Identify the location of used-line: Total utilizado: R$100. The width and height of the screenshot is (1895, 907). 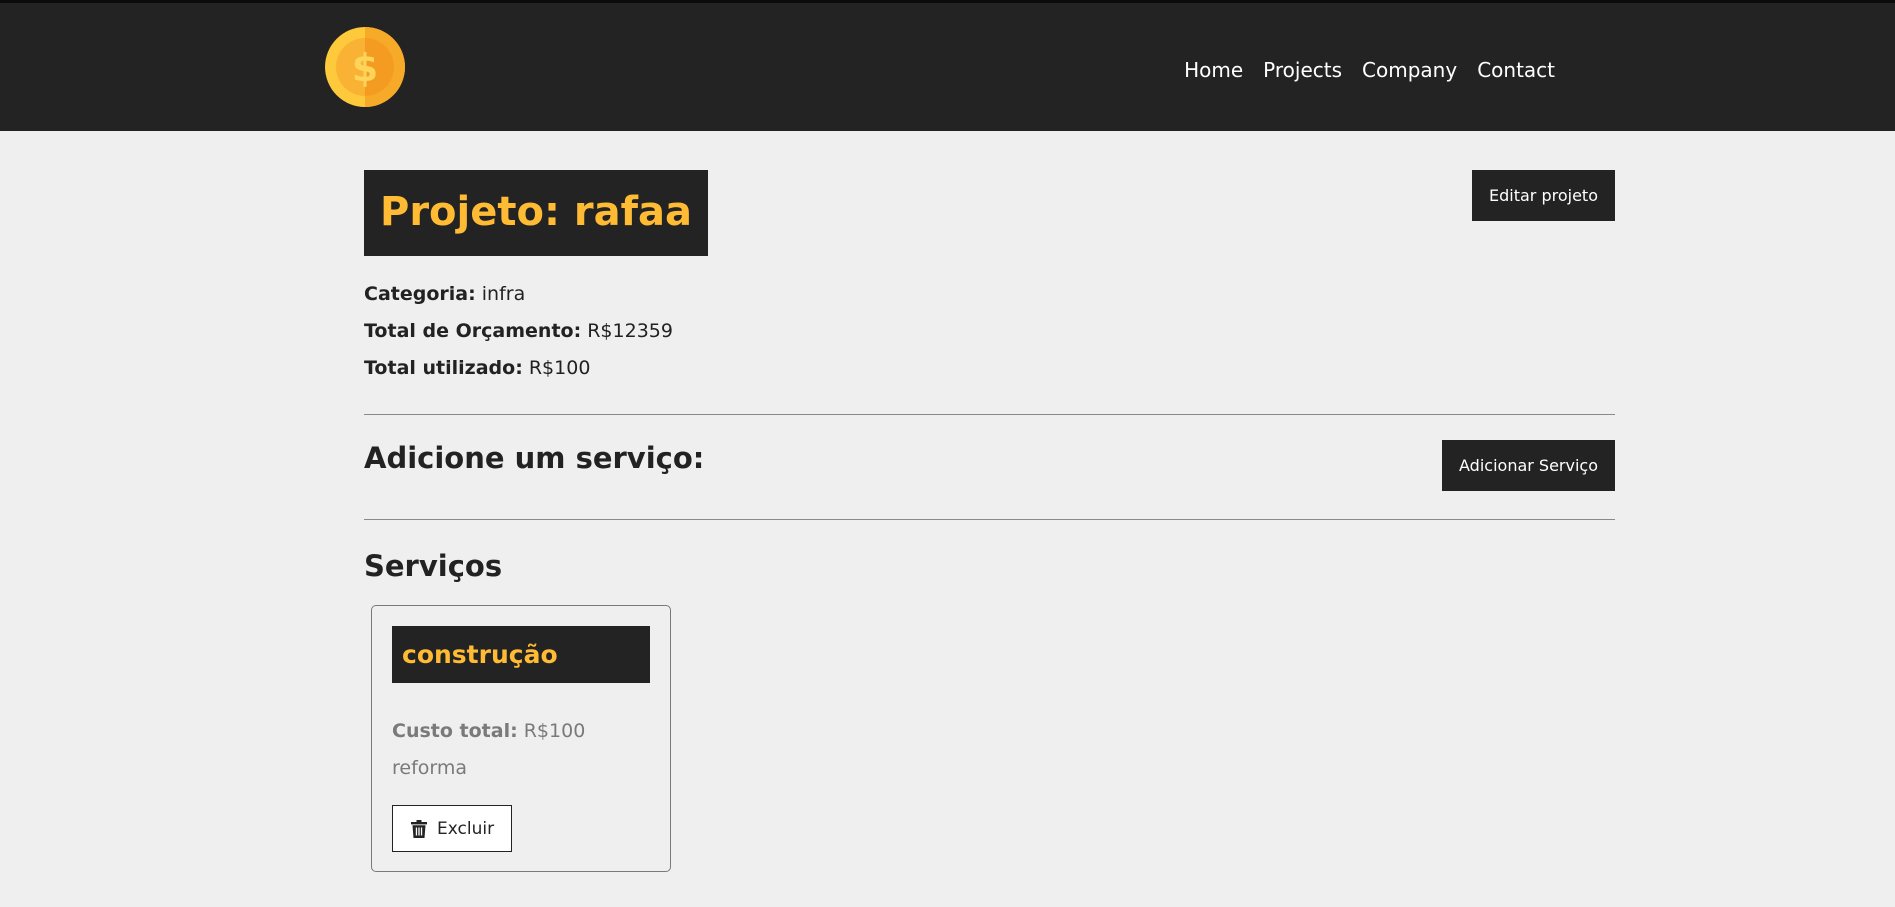
(989, 368).